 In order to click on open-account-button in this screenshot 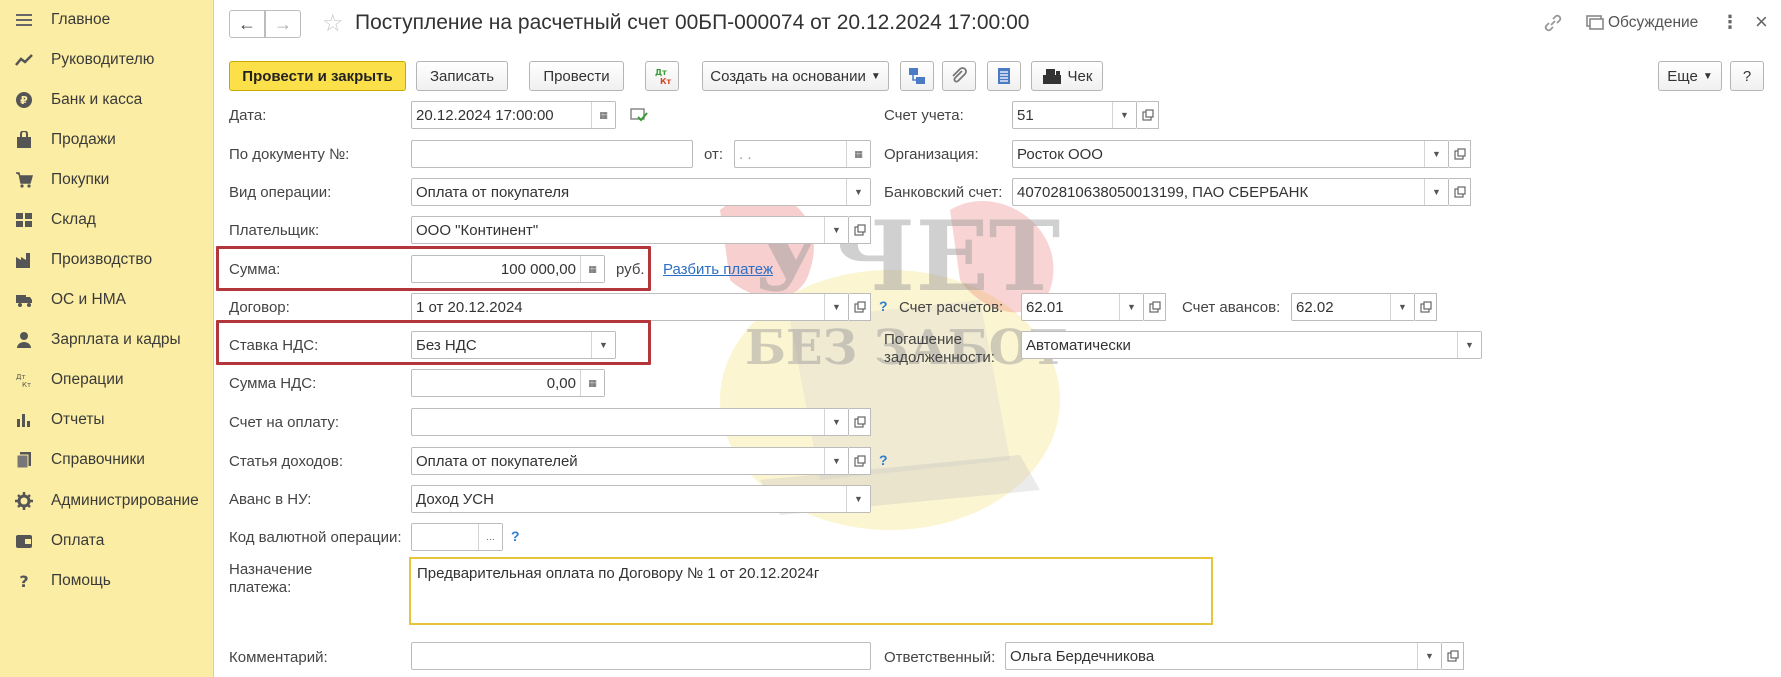, I will do `click(1148, 115)`.